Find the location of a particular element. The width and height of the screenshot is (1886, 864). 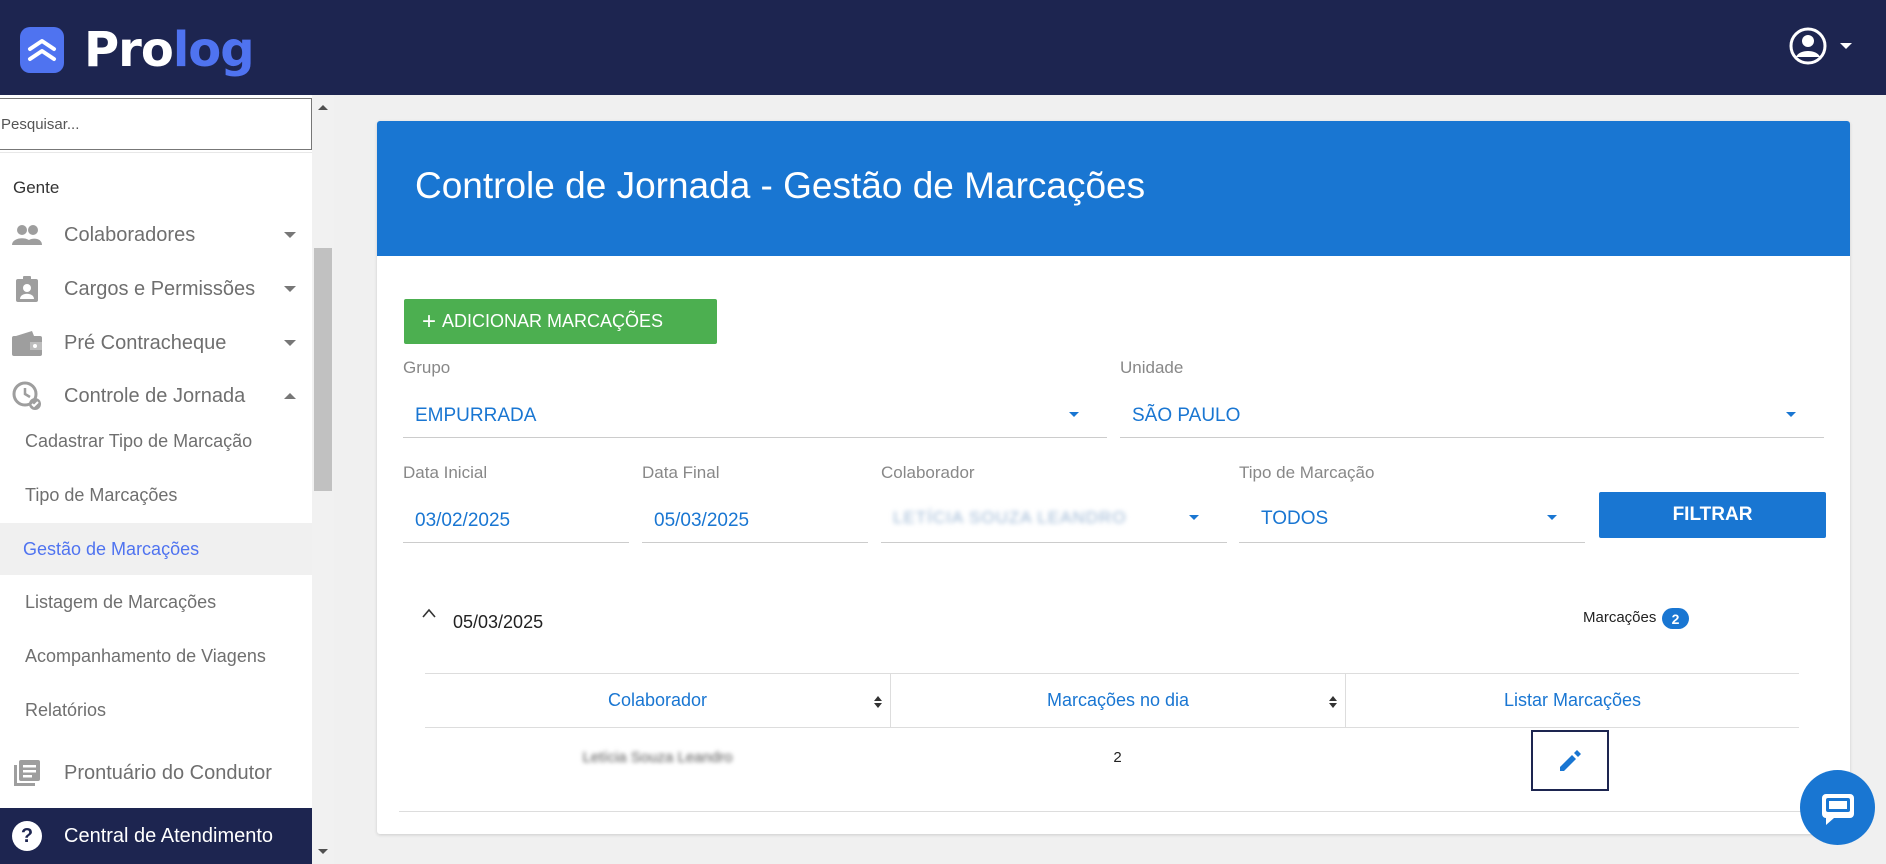

sidebar-subitem-label: Listagem de Marcações is located at coordinates (121, 601).